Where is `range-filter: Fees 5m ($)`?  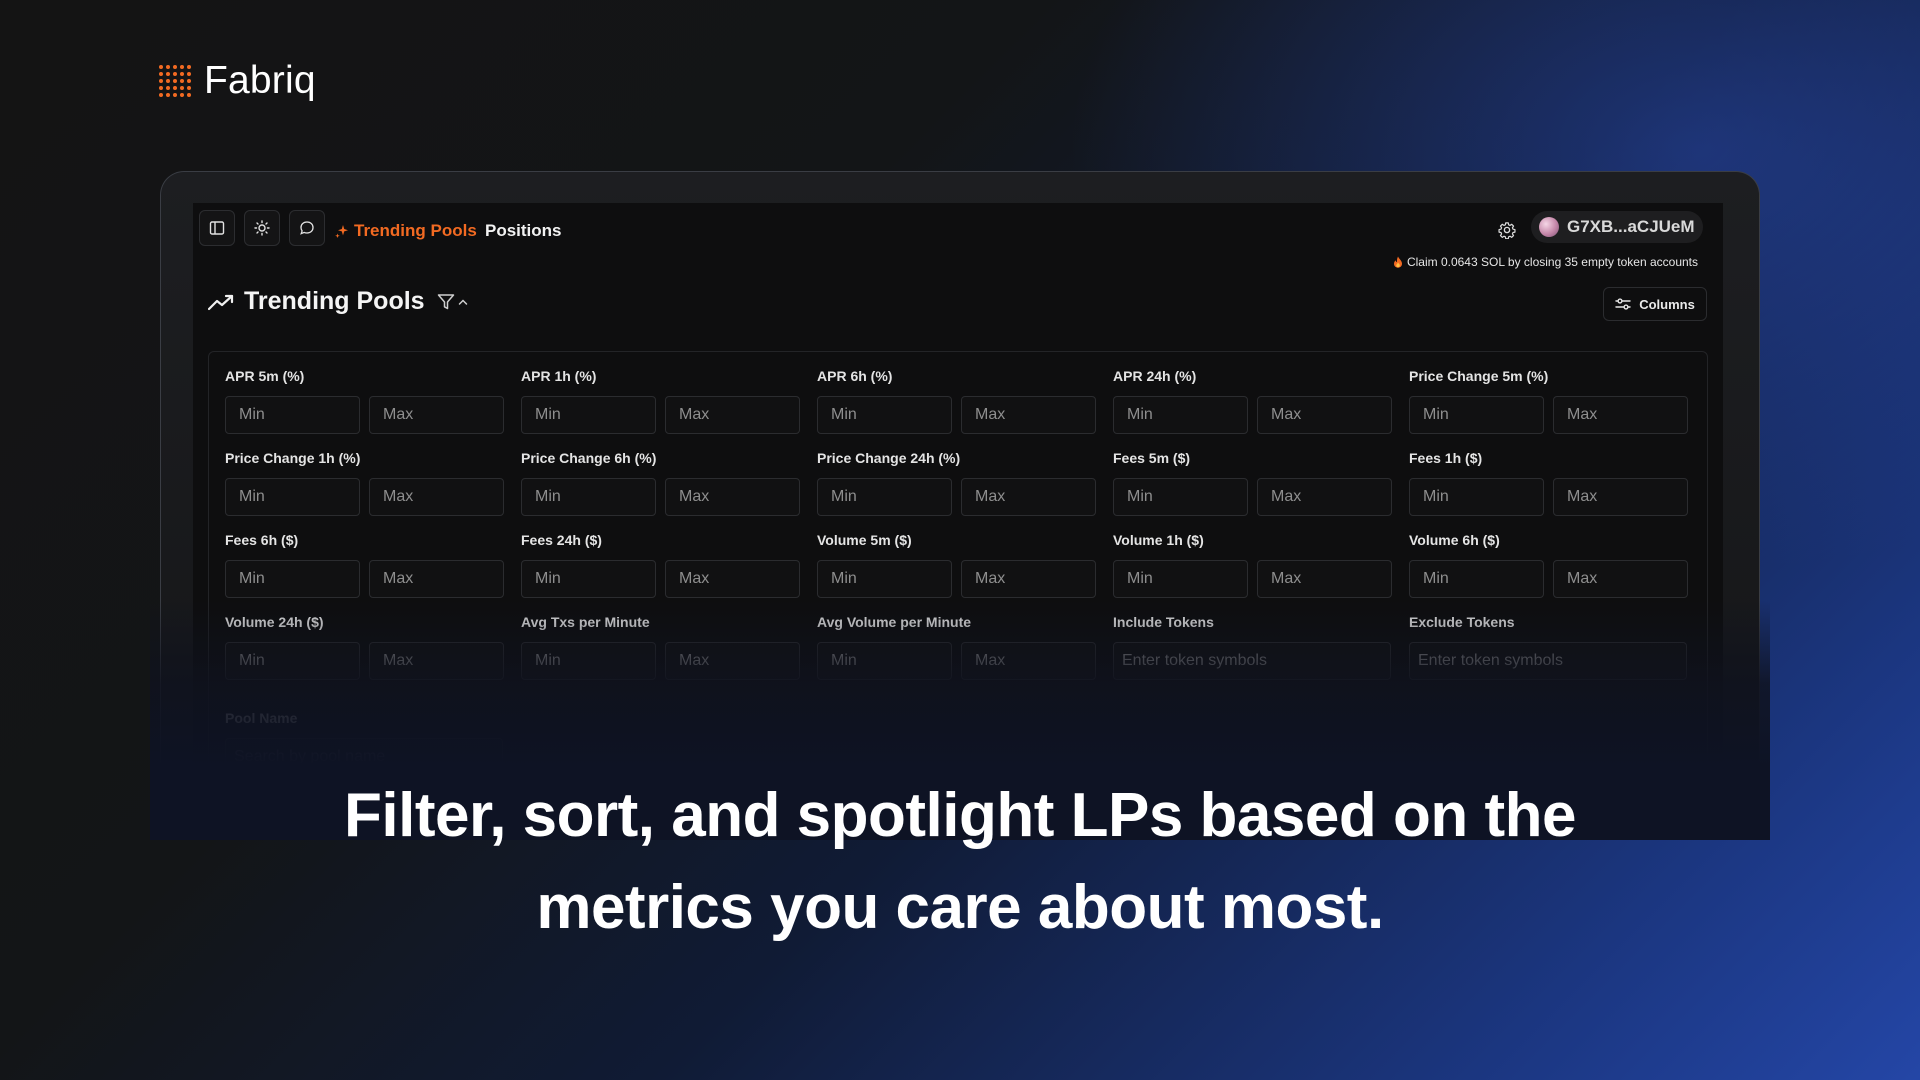 range-filter: Fees 5m ($) is located at coordinates (1252, 483).